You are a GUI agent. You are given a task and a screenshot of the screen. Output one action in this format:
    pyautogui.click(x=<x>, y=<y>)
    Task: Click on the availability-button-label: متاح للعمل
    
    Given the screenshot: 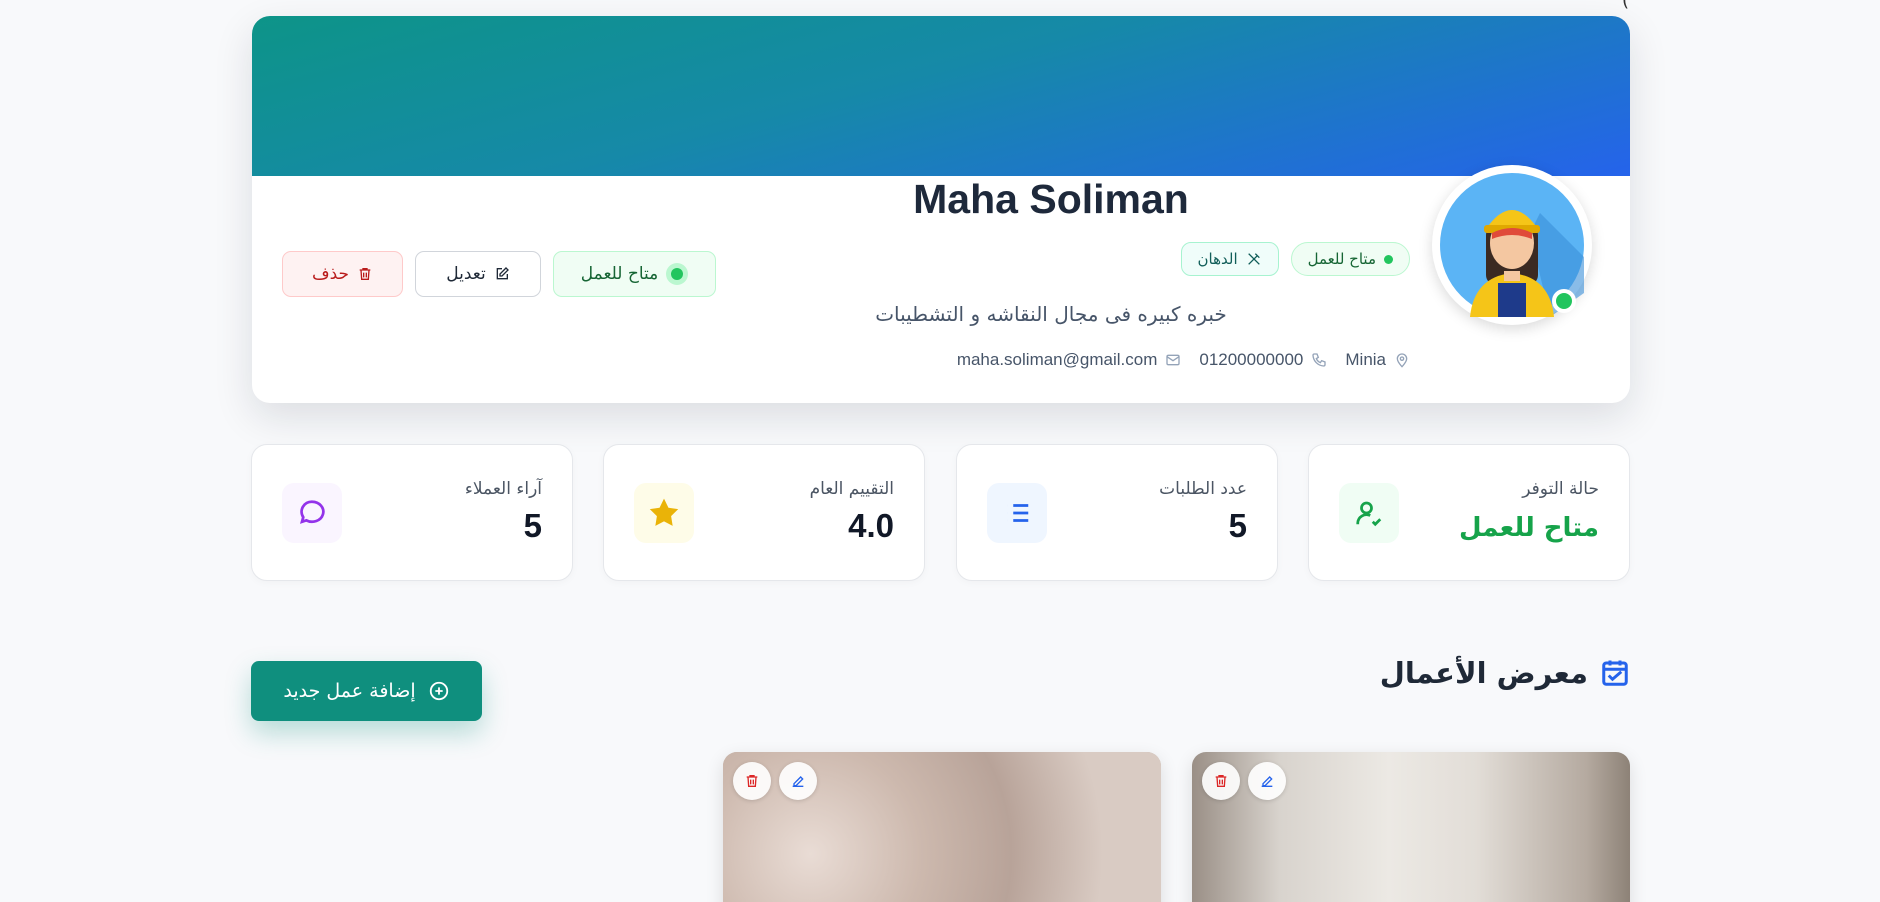 What is the action you would take?
    pyautogui.click(x=619, y=274)
    